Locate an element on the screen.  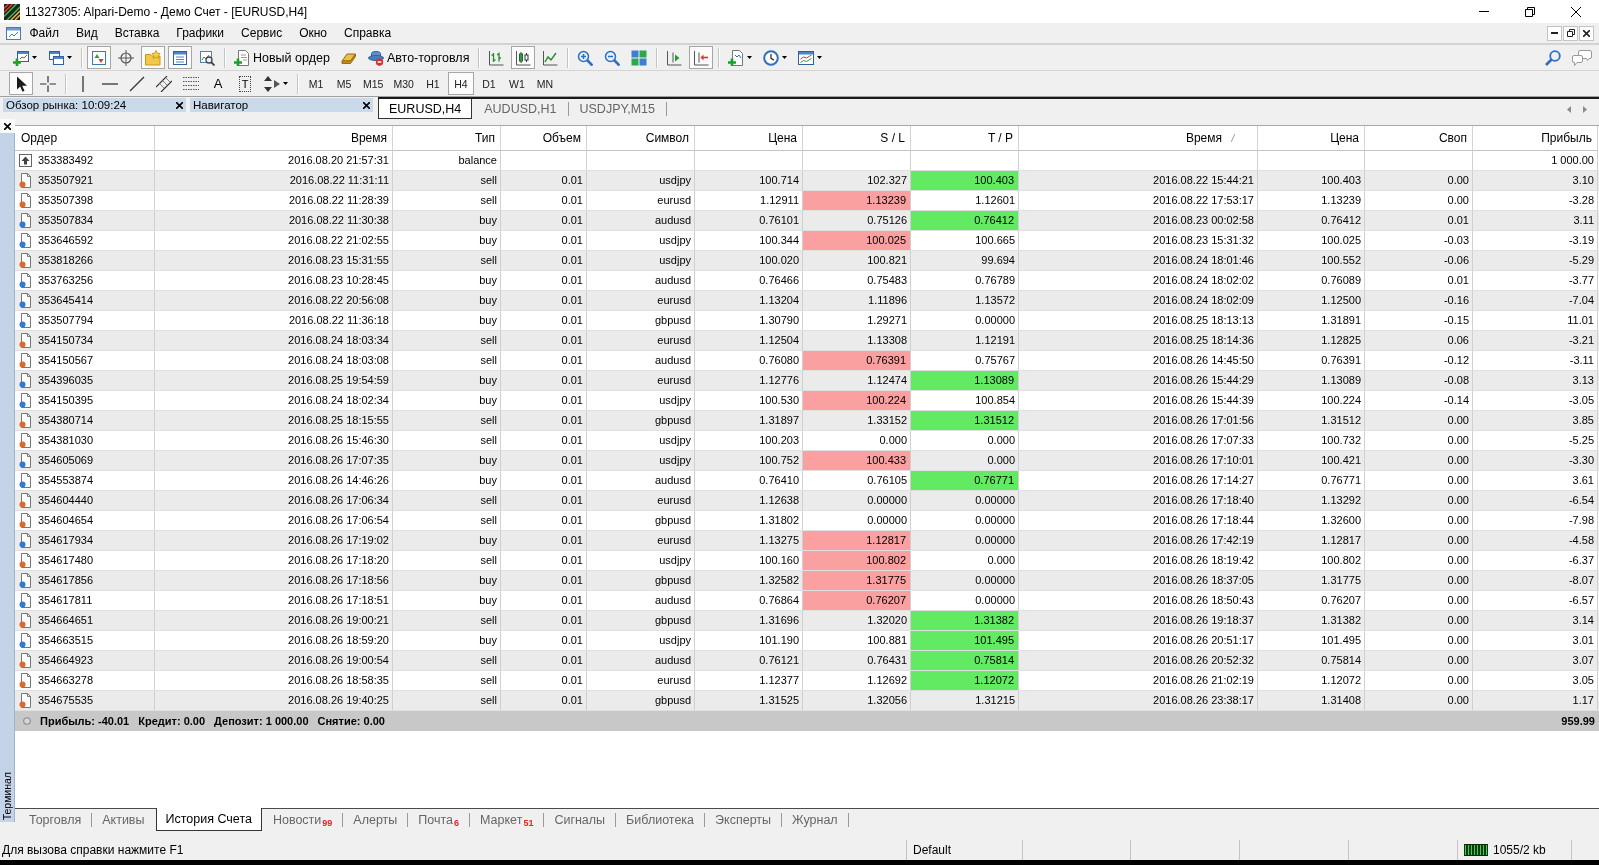
toolbar-button: Авто-торговля is located at coordinates (418, 57).